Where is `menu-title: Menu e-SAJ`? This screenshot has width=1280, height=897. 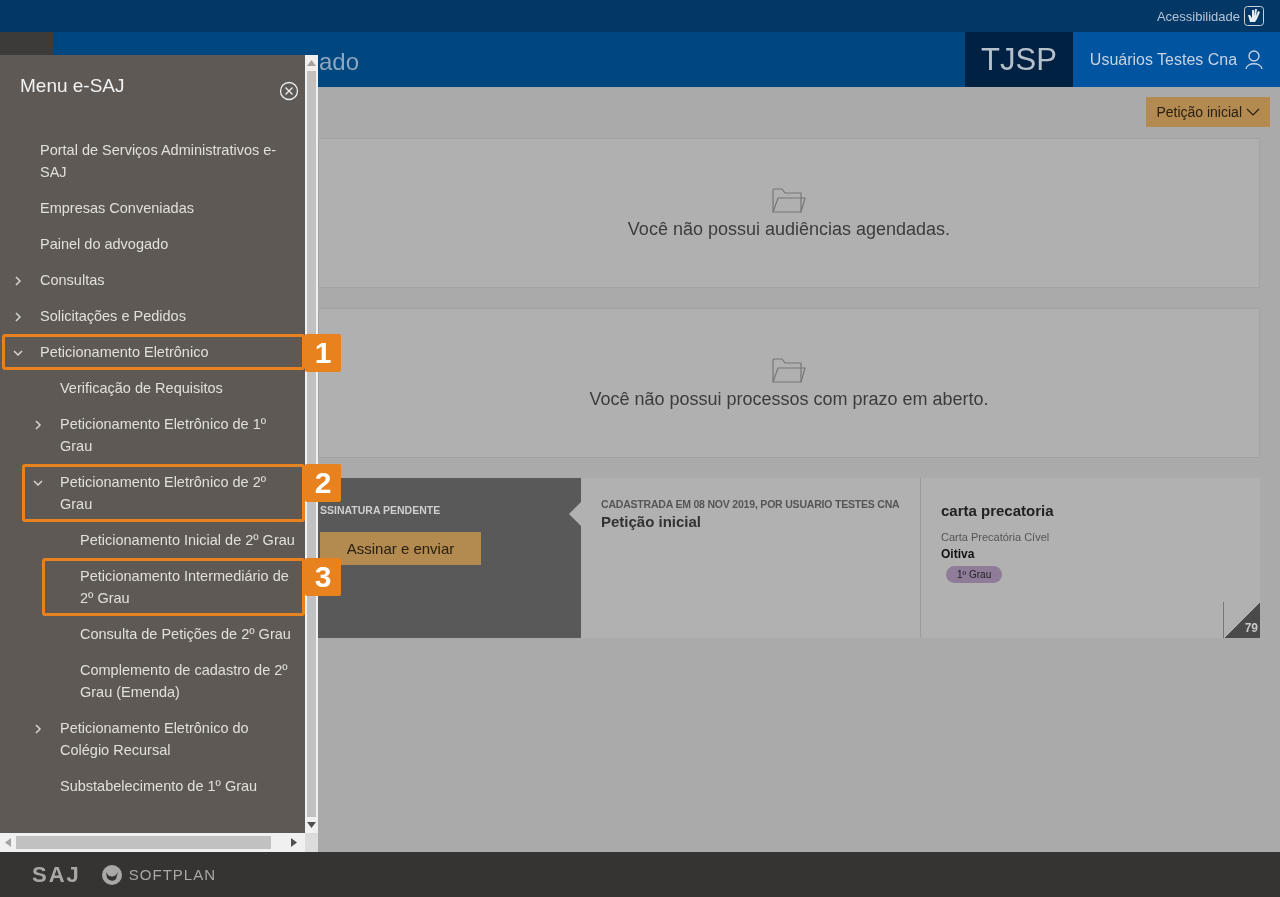
menu-title: Menu e-SAJ is located at coordinates (72, 86).